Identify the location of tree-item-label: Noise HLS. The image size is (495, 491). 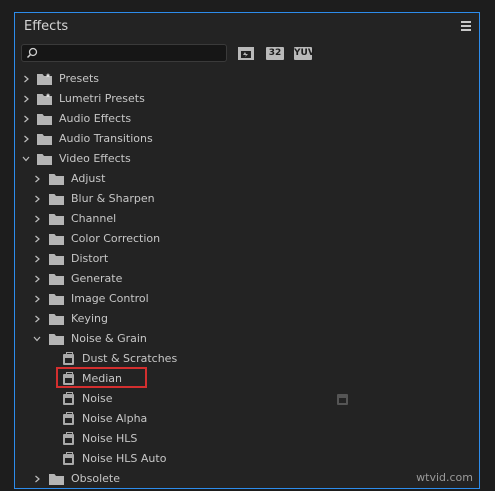
(110, 438).